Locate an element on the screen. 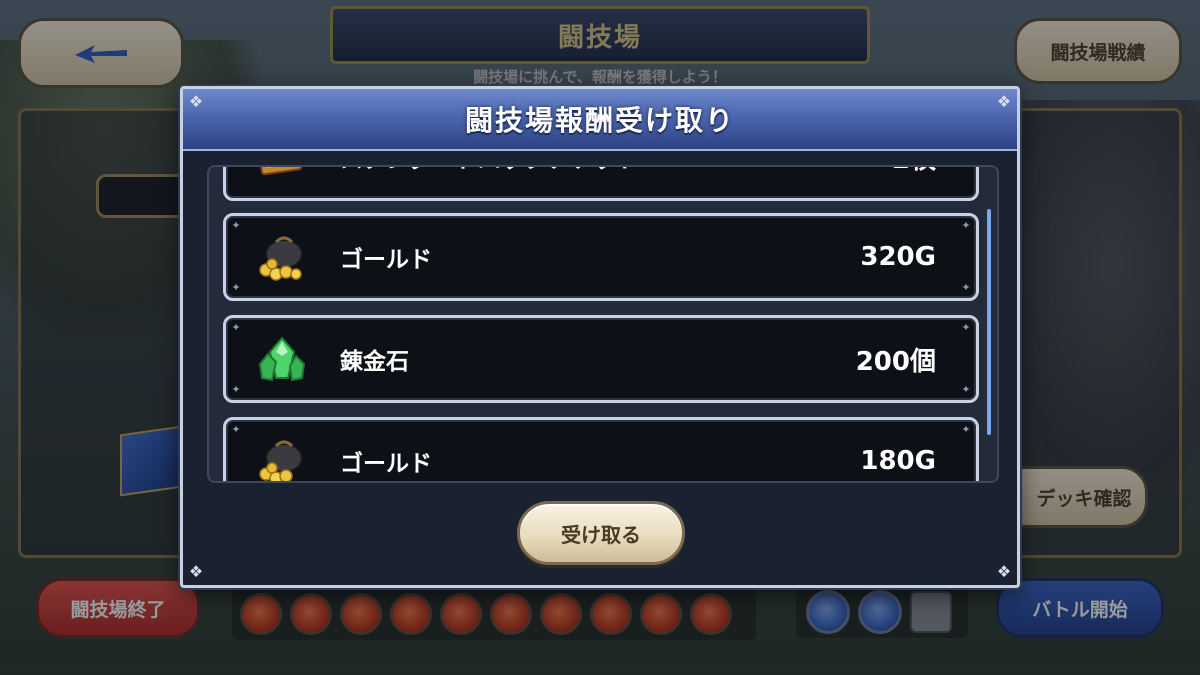 This screenshot has height=675, width=1200. reward-quantity: 2枚 is located at coordinates (914, 182).